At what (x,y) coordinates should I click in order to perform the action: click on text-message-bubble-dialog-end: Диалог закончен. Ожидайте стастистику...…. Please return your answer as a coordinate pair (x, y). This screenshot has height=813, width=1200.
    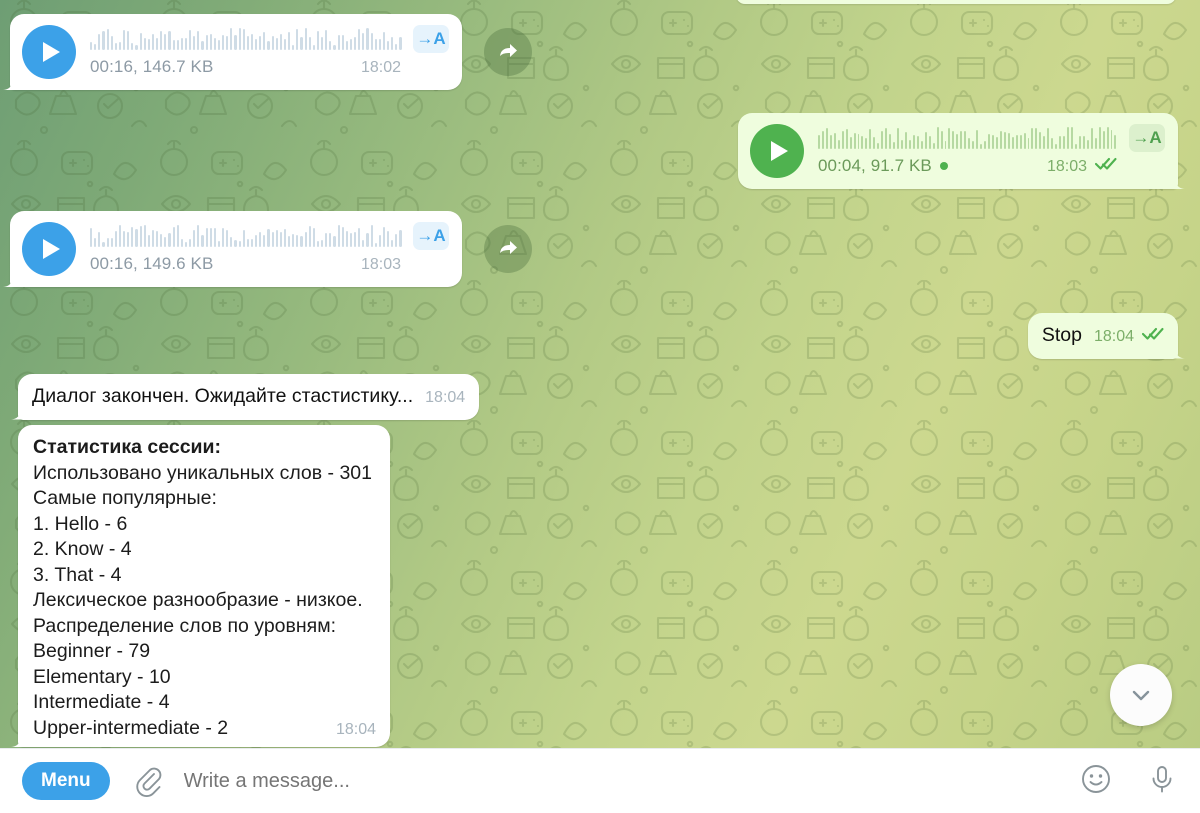
    Looking at the image, I should click on (249, 397).